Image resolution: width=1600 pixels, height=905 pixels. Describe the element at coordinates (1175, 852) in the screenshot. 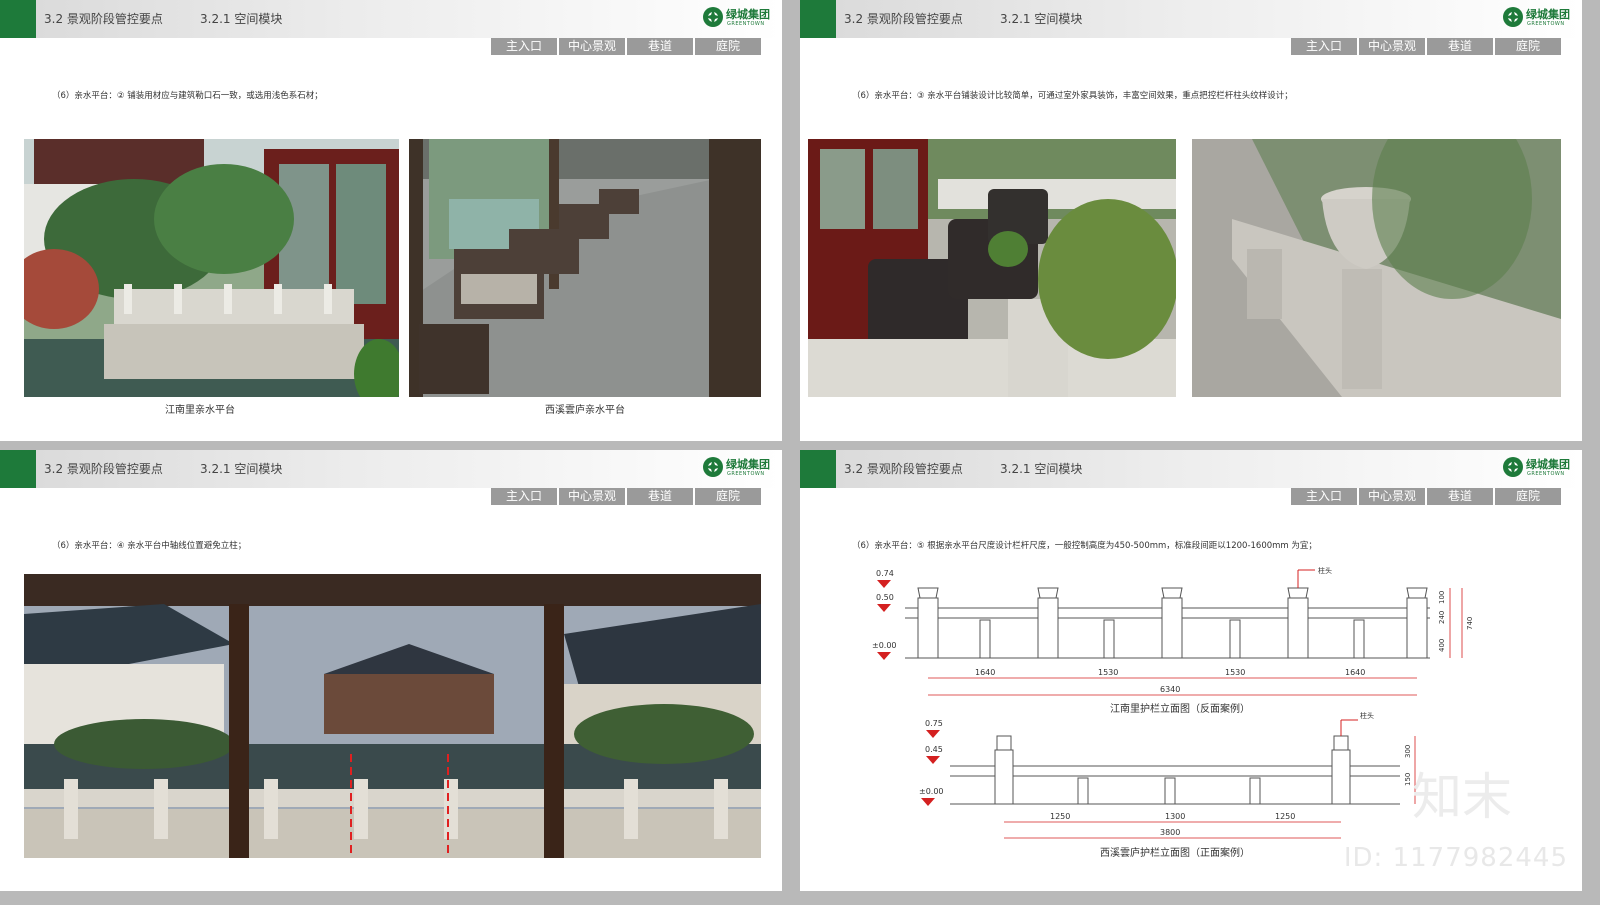

I see `drawing-title: 西溪雲庐护栏立面图（正面案例）` at that location.